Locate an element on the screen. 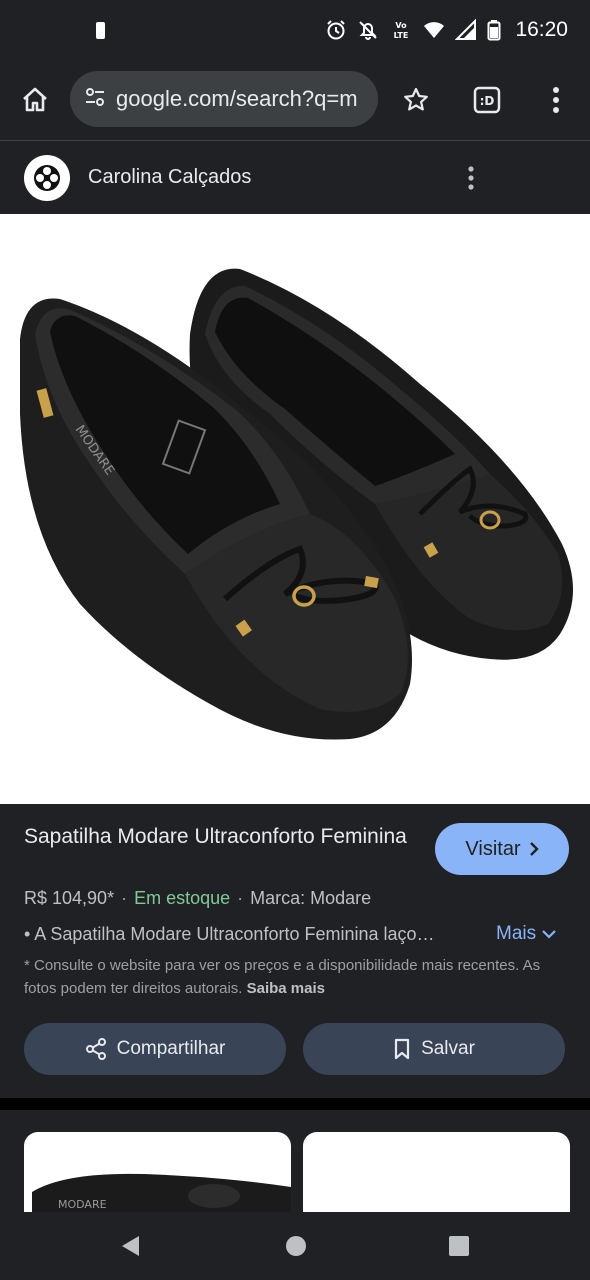 This screenshot has width=590, height=1280. price: R$ 104,90* is located at coordinates (69, 898).